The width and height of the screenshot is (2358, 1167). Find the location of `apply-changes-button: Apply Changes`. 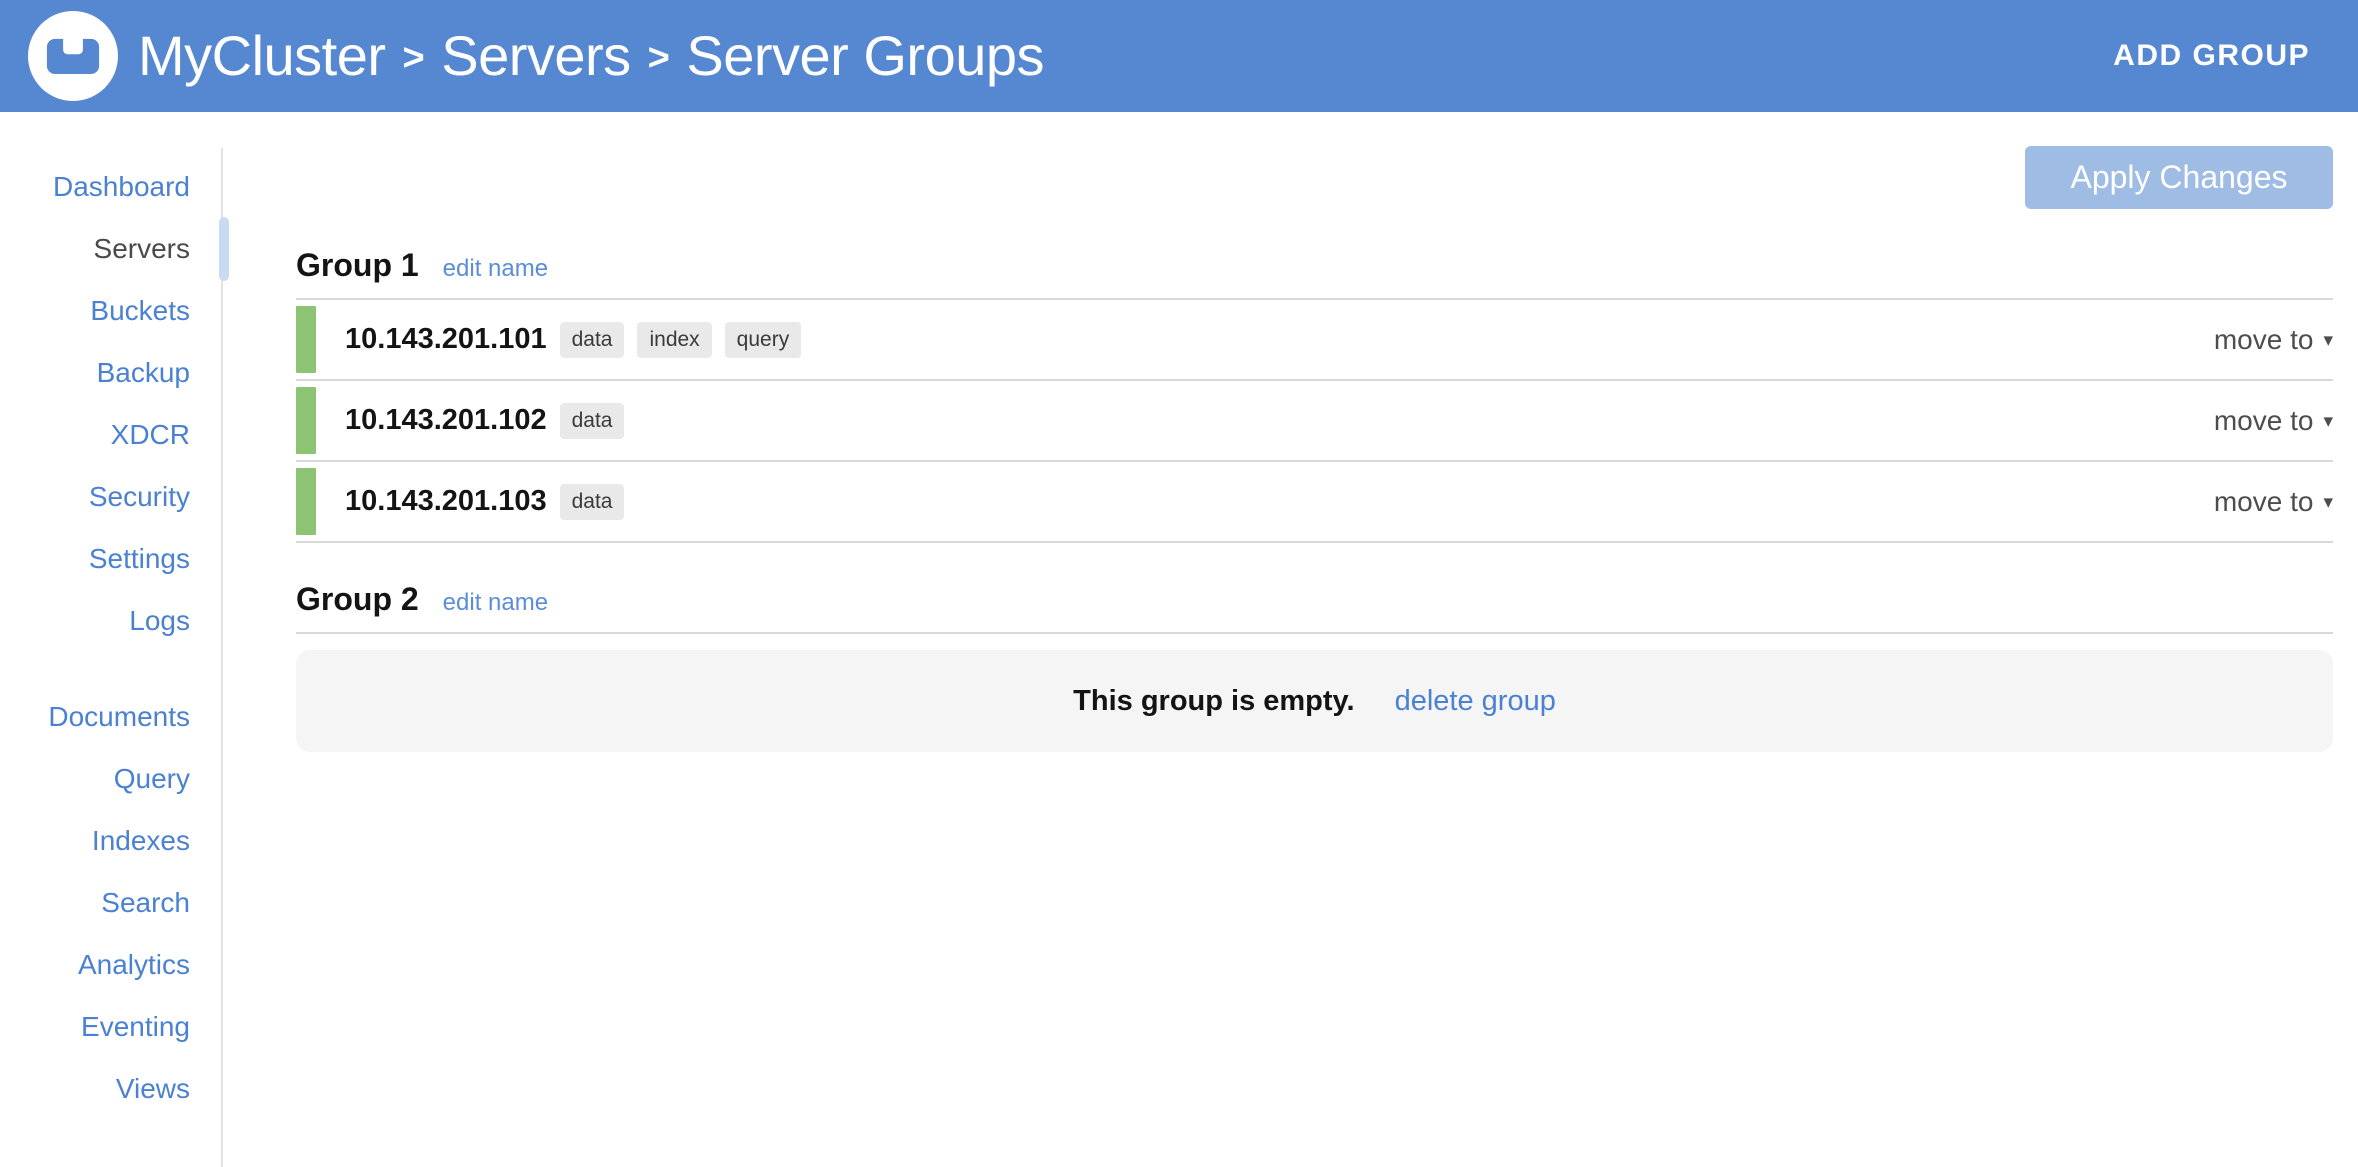

apply-changes-button: Apply Changes is located at coordinates (2179, 177).